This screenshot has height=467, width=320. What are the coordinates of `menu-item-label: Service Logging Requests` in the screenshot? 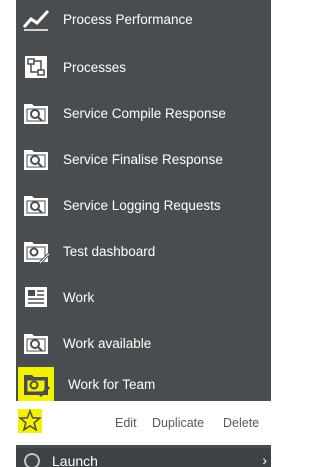 It's located at (142, 205).